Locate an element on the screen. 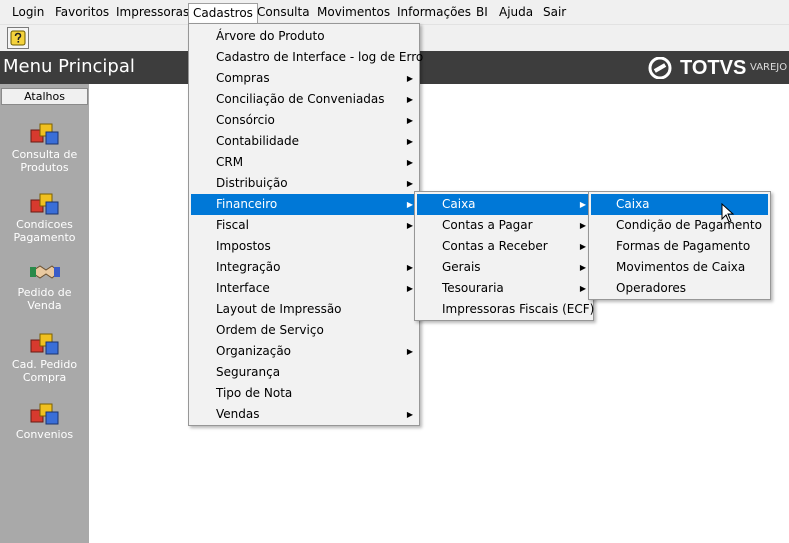 The width and height of the screenshot is (789, 543). shortcut-label-1: Consulta de is located at coordinates (44, 154).